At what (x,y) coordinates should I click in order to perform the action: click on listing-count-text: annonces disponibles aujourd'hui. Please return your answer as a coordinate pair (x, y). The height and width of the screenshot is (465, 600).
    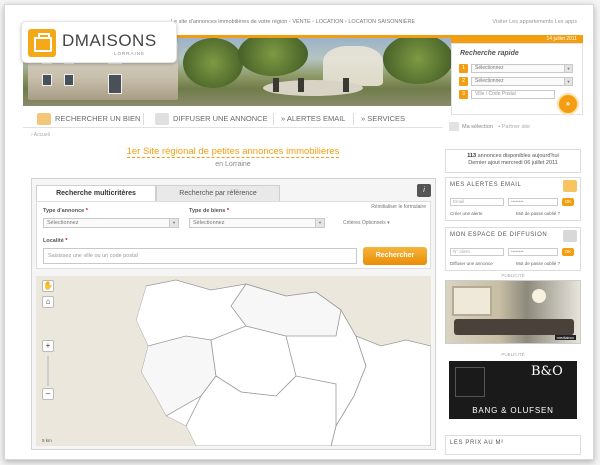
    Looking at the image, I should click on (517, 156).